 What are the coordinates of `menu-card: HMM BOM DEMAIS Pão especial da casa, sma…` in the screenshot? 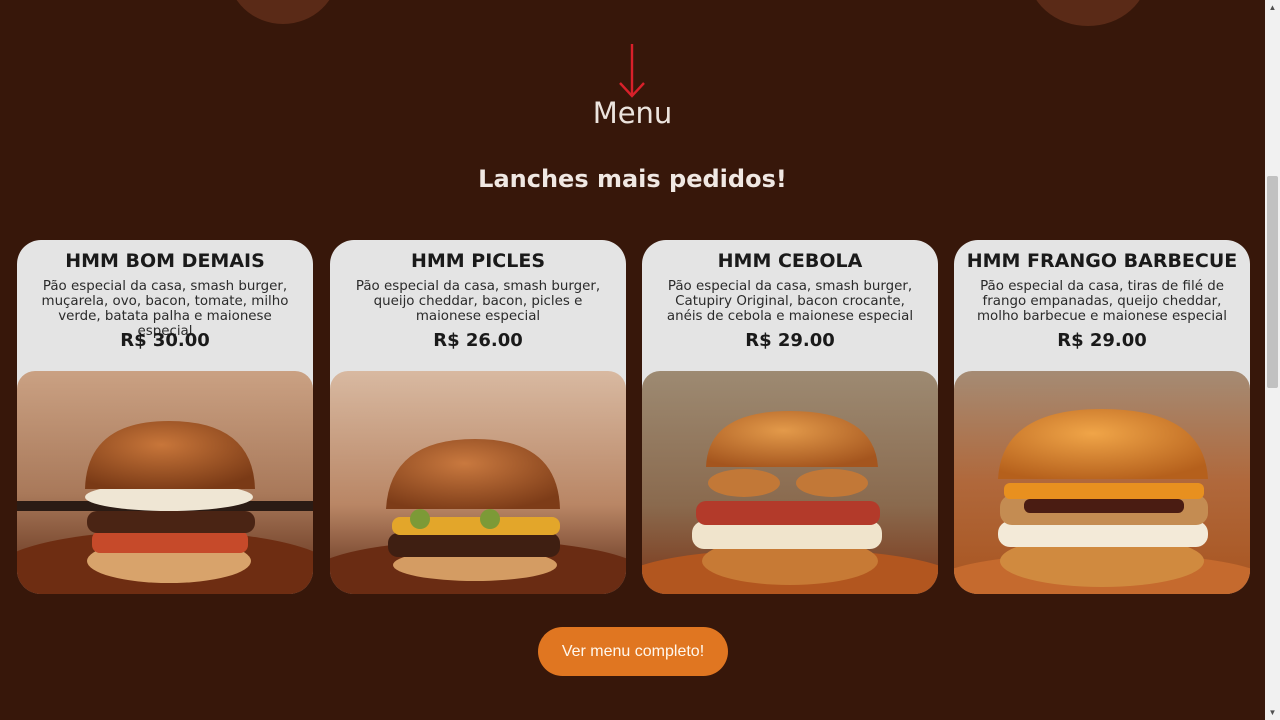 It's located at (165, 417).